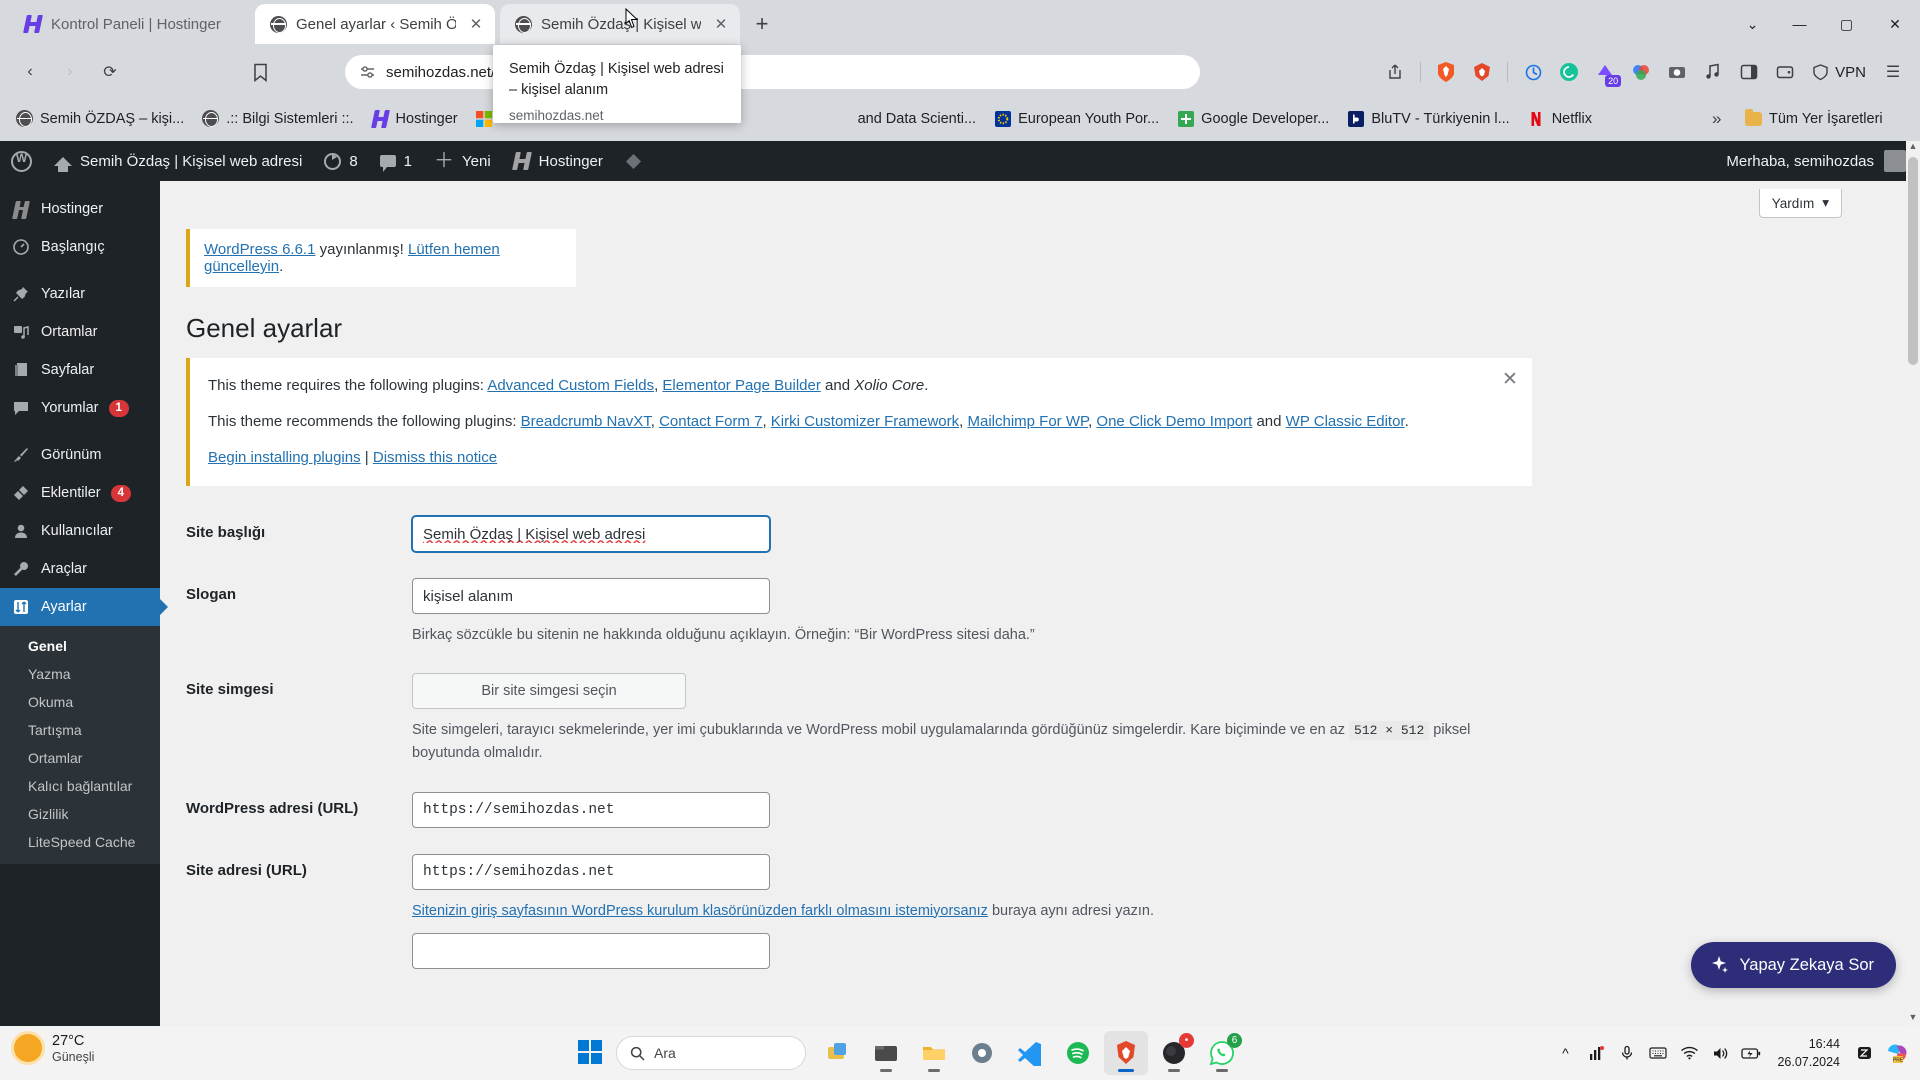 This screenshot has width=1920, height=1080. Describe the element at coordinates (1785, 72) in the screenshot. I see `wallet-icon` at that location.